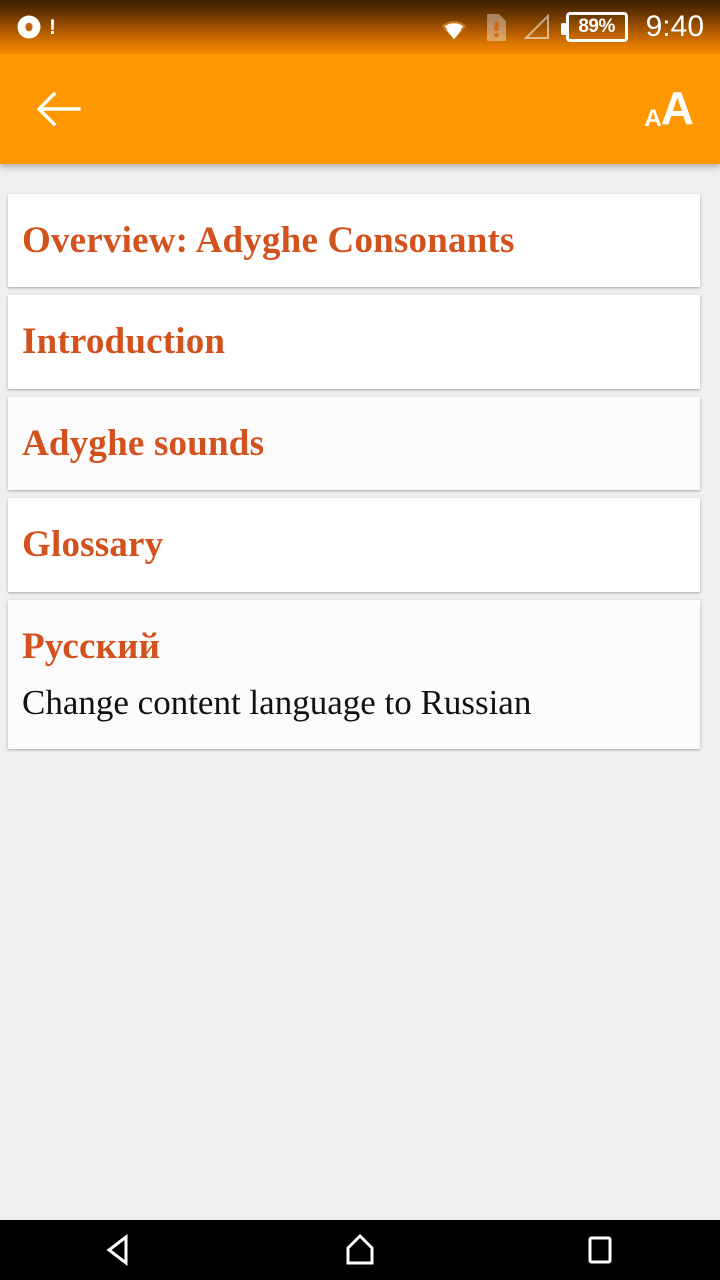  I want to click on status-bar-indicators: 89% 9:40, so click(578, 27).